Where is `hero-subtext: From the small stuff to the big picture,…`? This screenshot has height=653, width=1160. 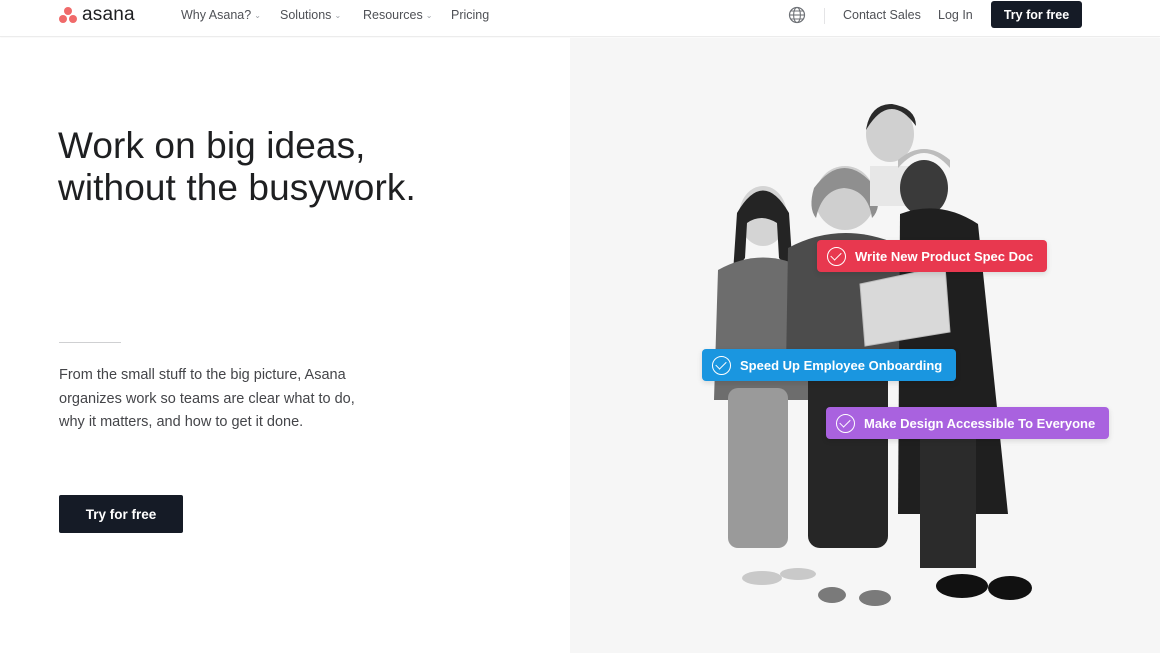 hero-subtext: From the small stuff to the big picture,… is located at coordinates (229, 399).